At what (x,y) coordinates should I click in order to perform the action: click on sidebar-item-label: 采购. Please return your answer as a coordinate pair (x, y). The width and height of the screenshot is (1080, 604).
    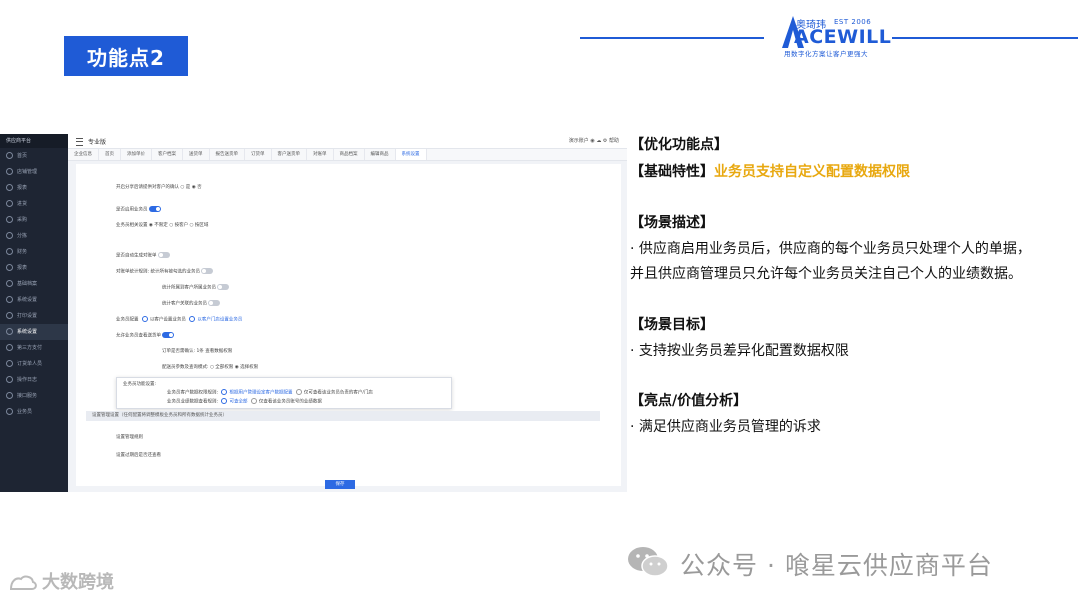
    Looking at the image, I should click on (22, 220).